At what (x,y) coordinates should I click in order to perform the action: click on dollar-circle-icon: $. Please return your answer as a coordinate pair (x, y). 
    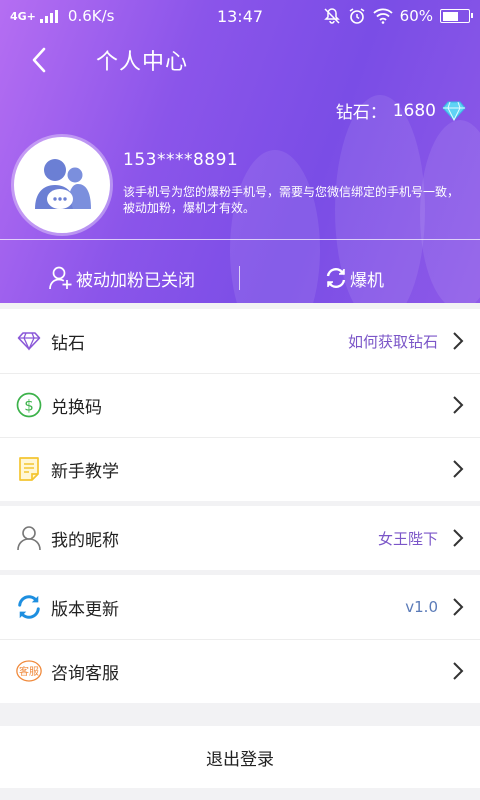
    Looking at the image, I should click on (29, 405).